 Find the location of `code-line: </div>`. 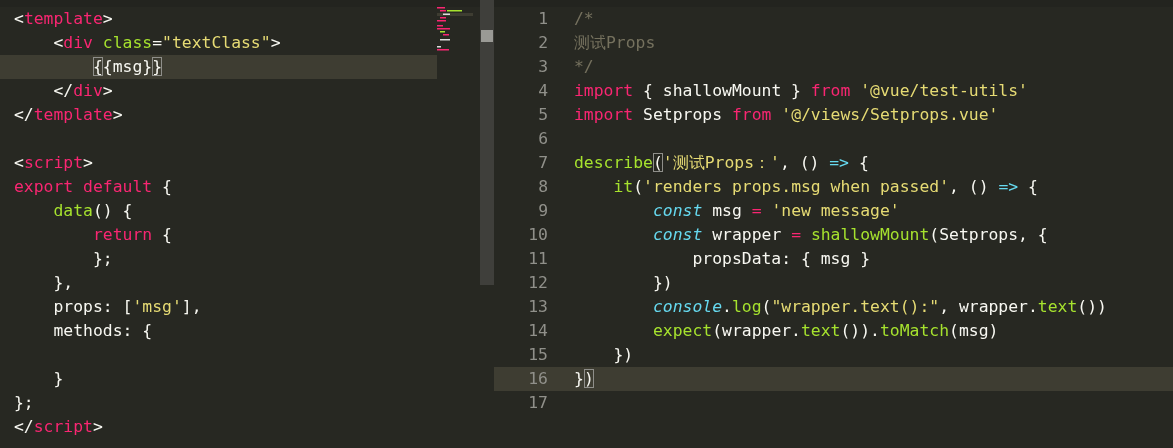

code-line: </div> is located at coordinates (83, 91).